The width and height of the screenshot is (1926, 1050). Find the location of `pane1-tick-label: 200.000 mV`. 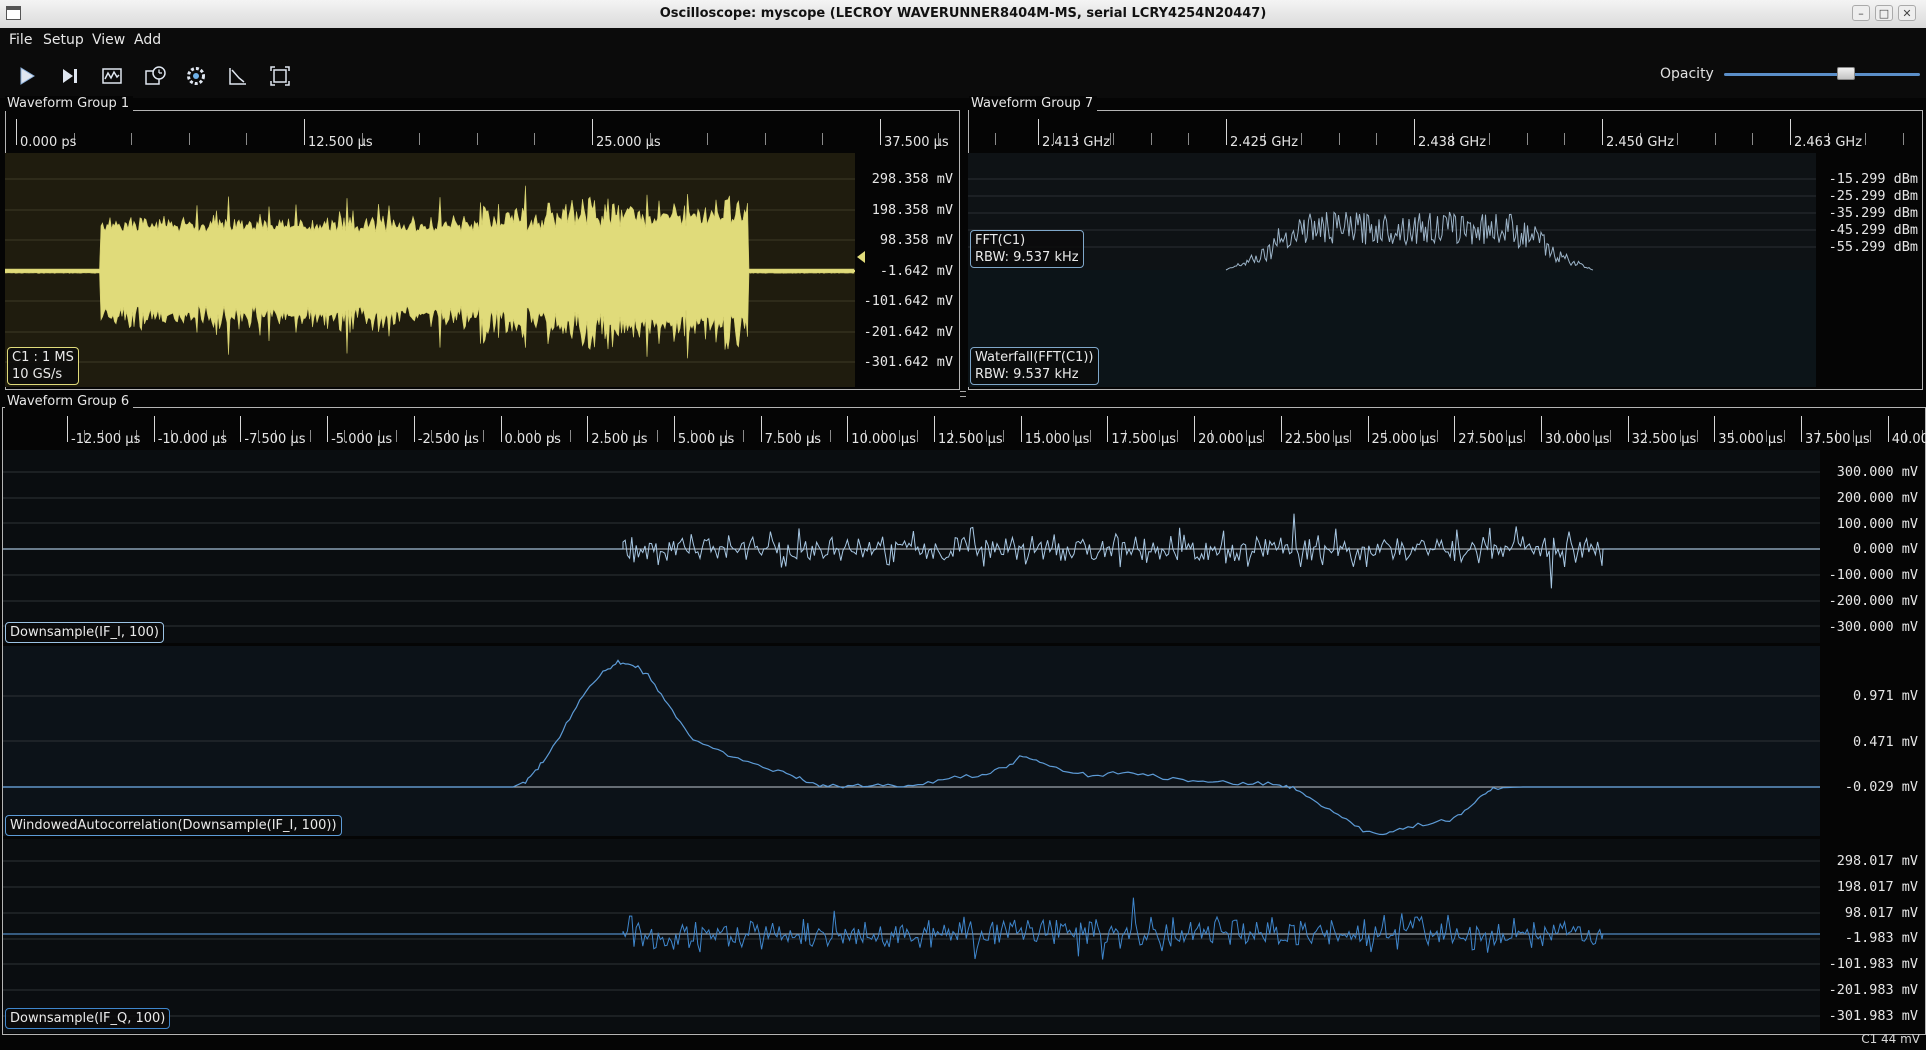

pane1-tick-label: 200.000 mV is located at coordinates (1877, 497).